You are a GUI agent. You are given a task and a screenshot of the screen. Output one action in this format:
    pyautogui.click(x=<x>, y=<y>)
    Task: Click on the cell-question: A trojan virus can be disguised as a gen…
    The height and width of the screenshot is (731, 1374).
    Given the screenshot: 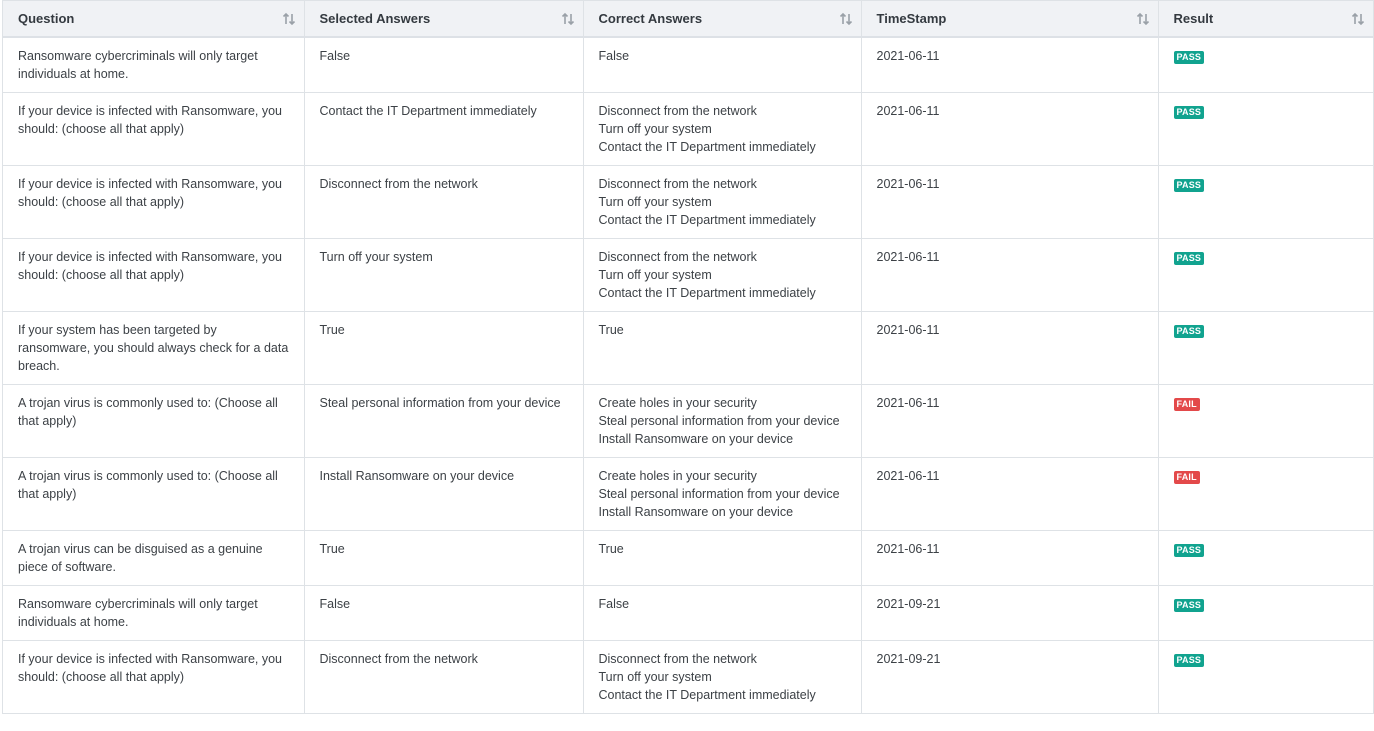 What is the action you would take?
    pyautogui.click(x=153, y=558)
    